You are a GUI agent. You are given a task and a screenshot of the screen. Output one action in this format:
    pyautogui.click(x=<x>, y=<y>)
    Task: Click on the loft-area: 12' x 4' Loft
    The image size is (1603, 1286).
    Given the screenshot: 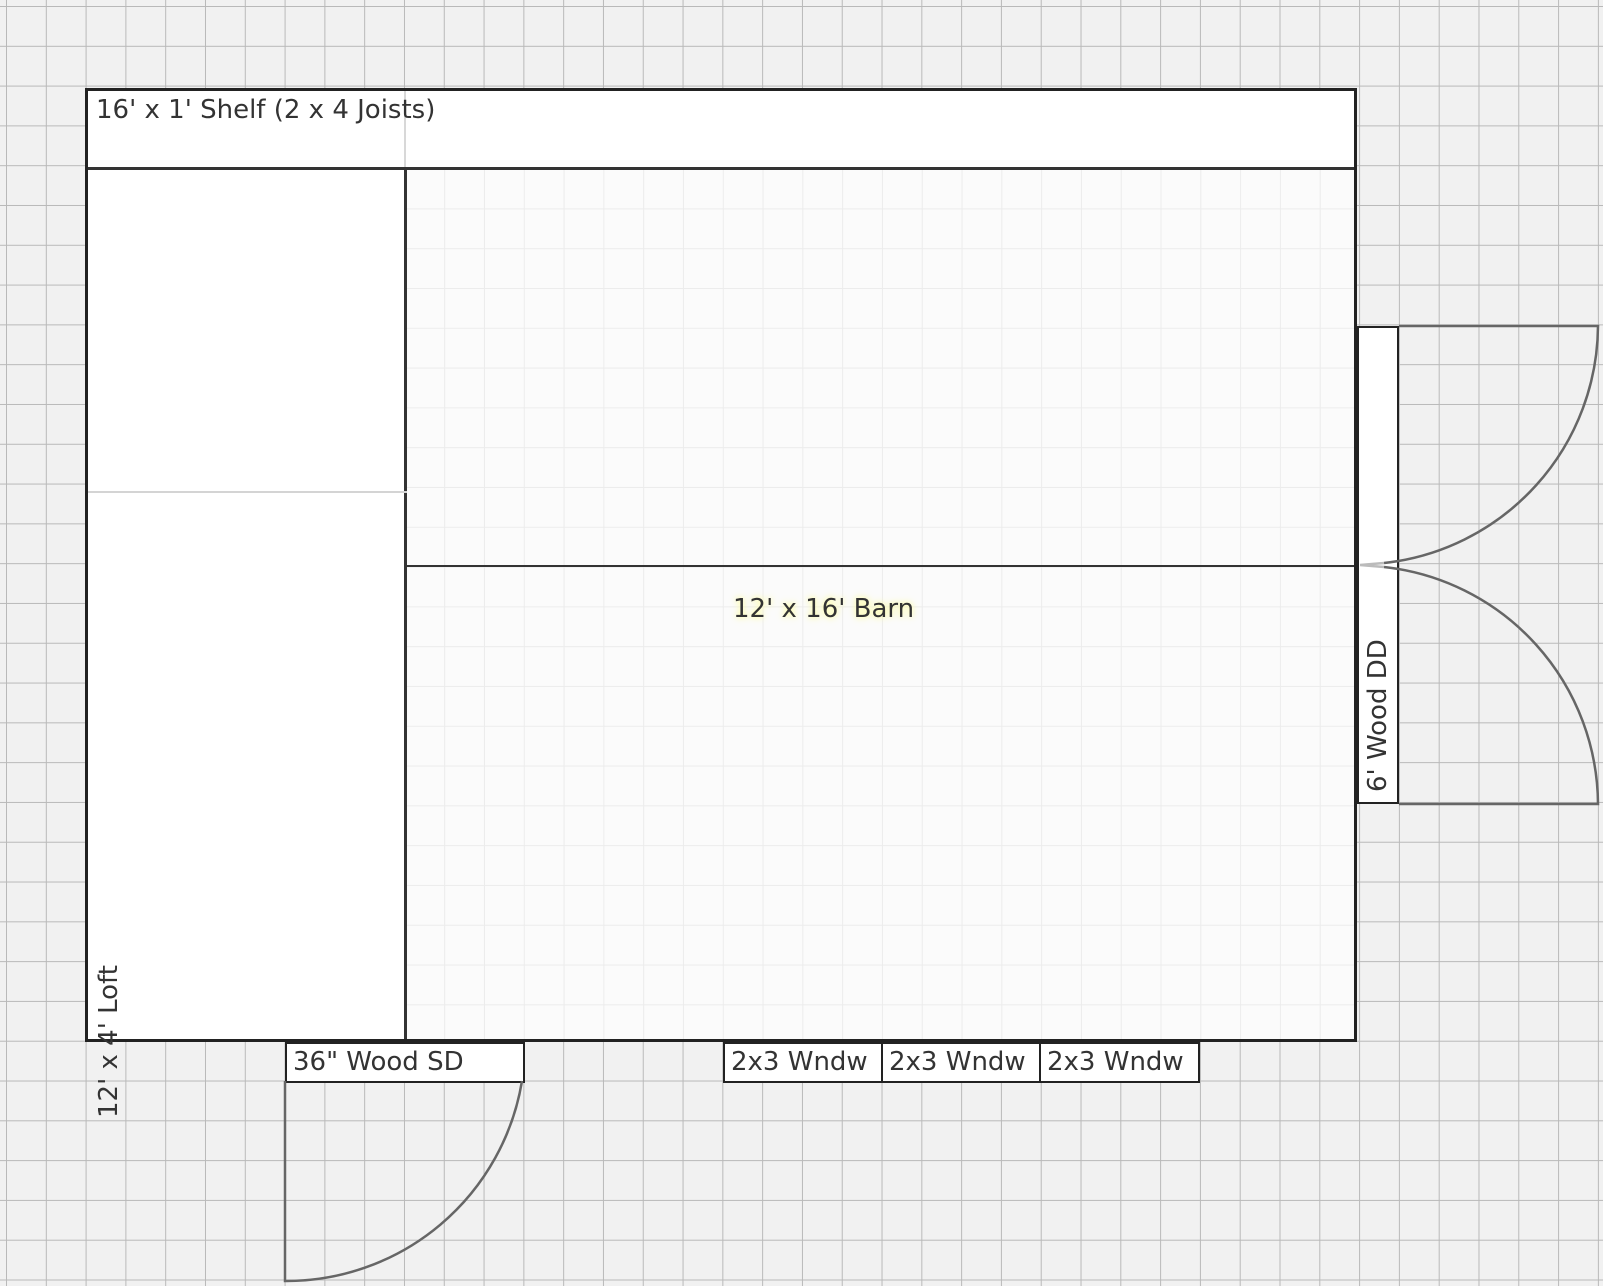 What is the action you would take?
    pyautogui.click(x=247, y=644)
    